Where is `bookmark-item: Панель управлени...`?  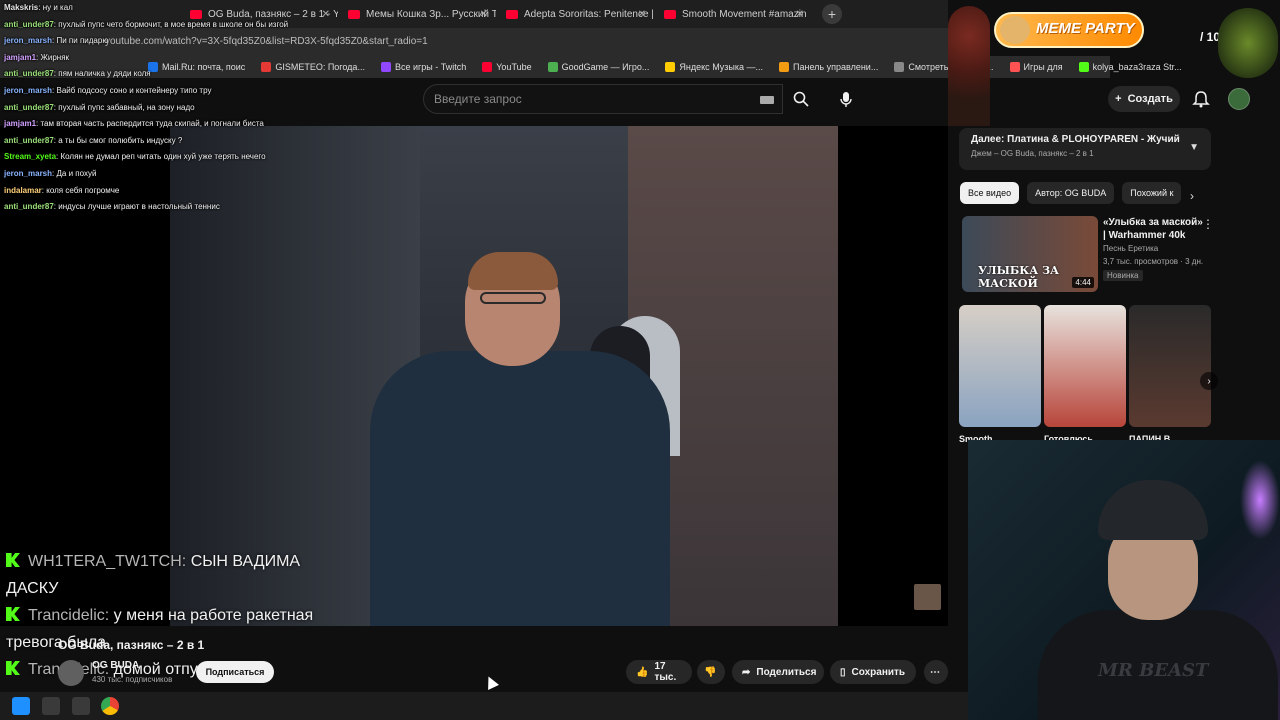
bookmark-item: Панель управлени... is located at coordinates (828, 67).